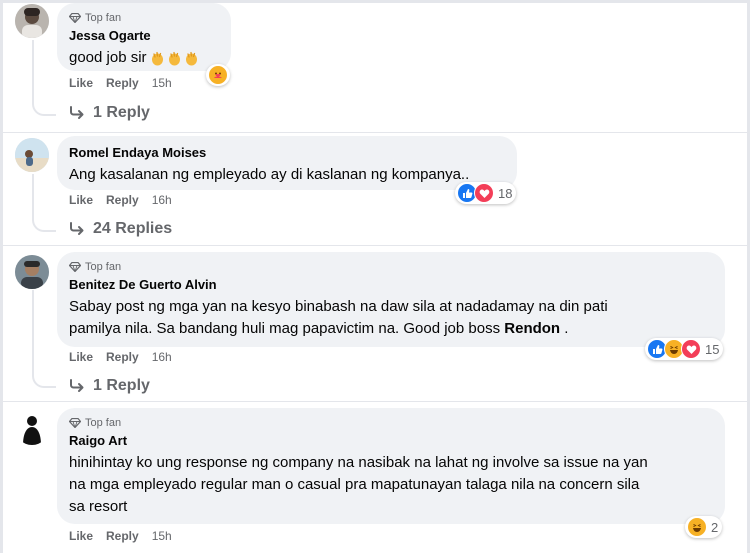 This screenshot has height=553, width=750. Describe the element at coordinates (98, 506) in the screenshot. I see `comment-text-line: sa resort` at that location.